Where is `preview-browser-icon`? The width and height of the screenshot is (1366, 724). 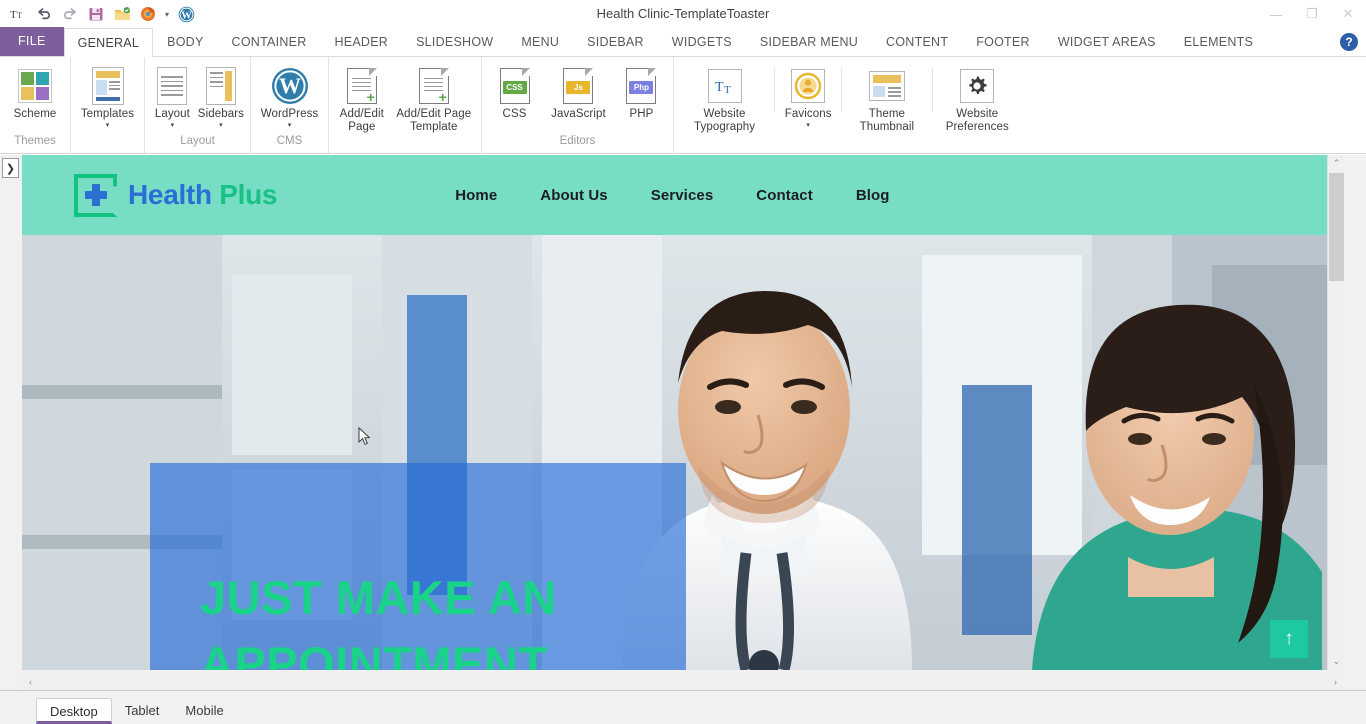
preview-browser-icon is located at coordinates (148, 14).